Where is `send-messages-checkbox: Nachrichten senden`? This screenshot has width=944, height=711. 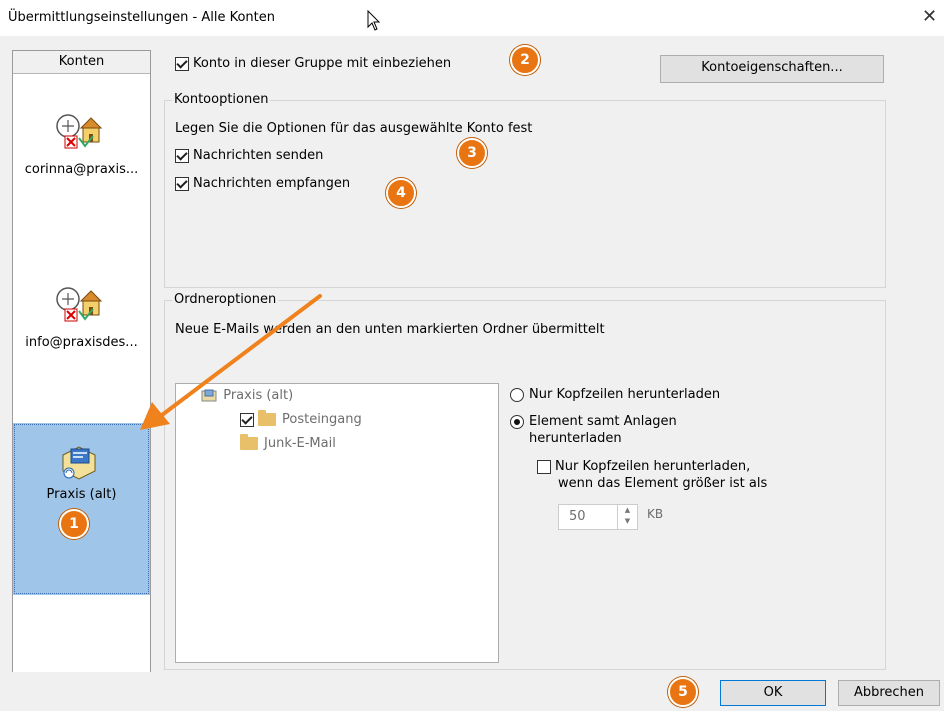
send-messages-checkbox: Nachrichten senden is located at coordinates (249, 155).